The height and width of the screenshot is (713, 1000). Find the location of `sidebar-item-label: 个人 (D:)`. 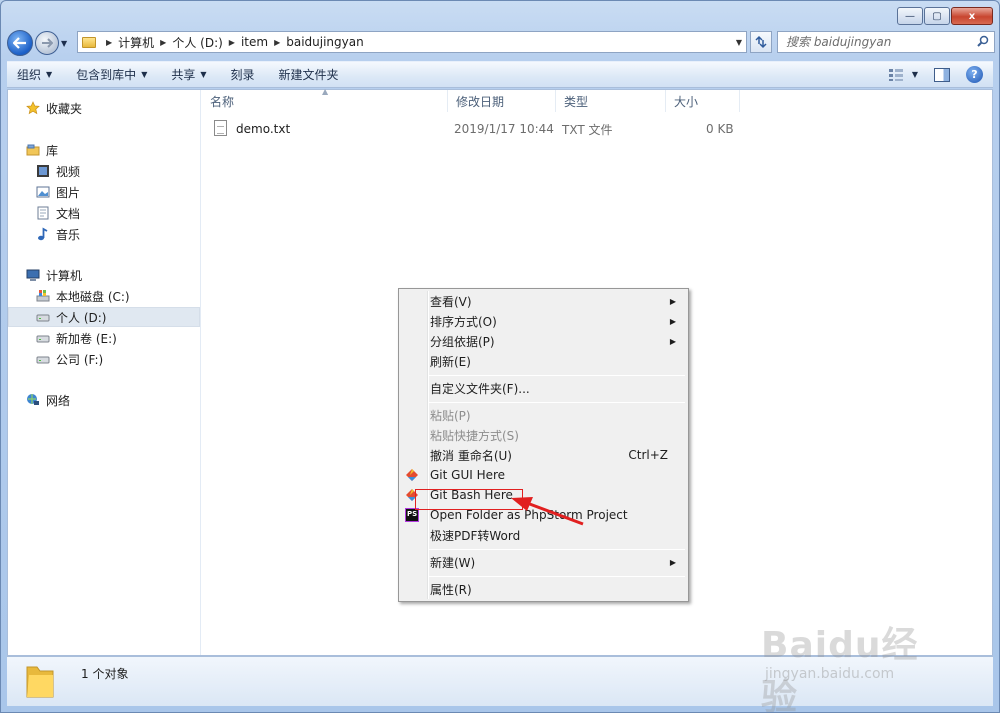

sidebar-item-label: 个人 (D:) is located at coordinates (81, 317).